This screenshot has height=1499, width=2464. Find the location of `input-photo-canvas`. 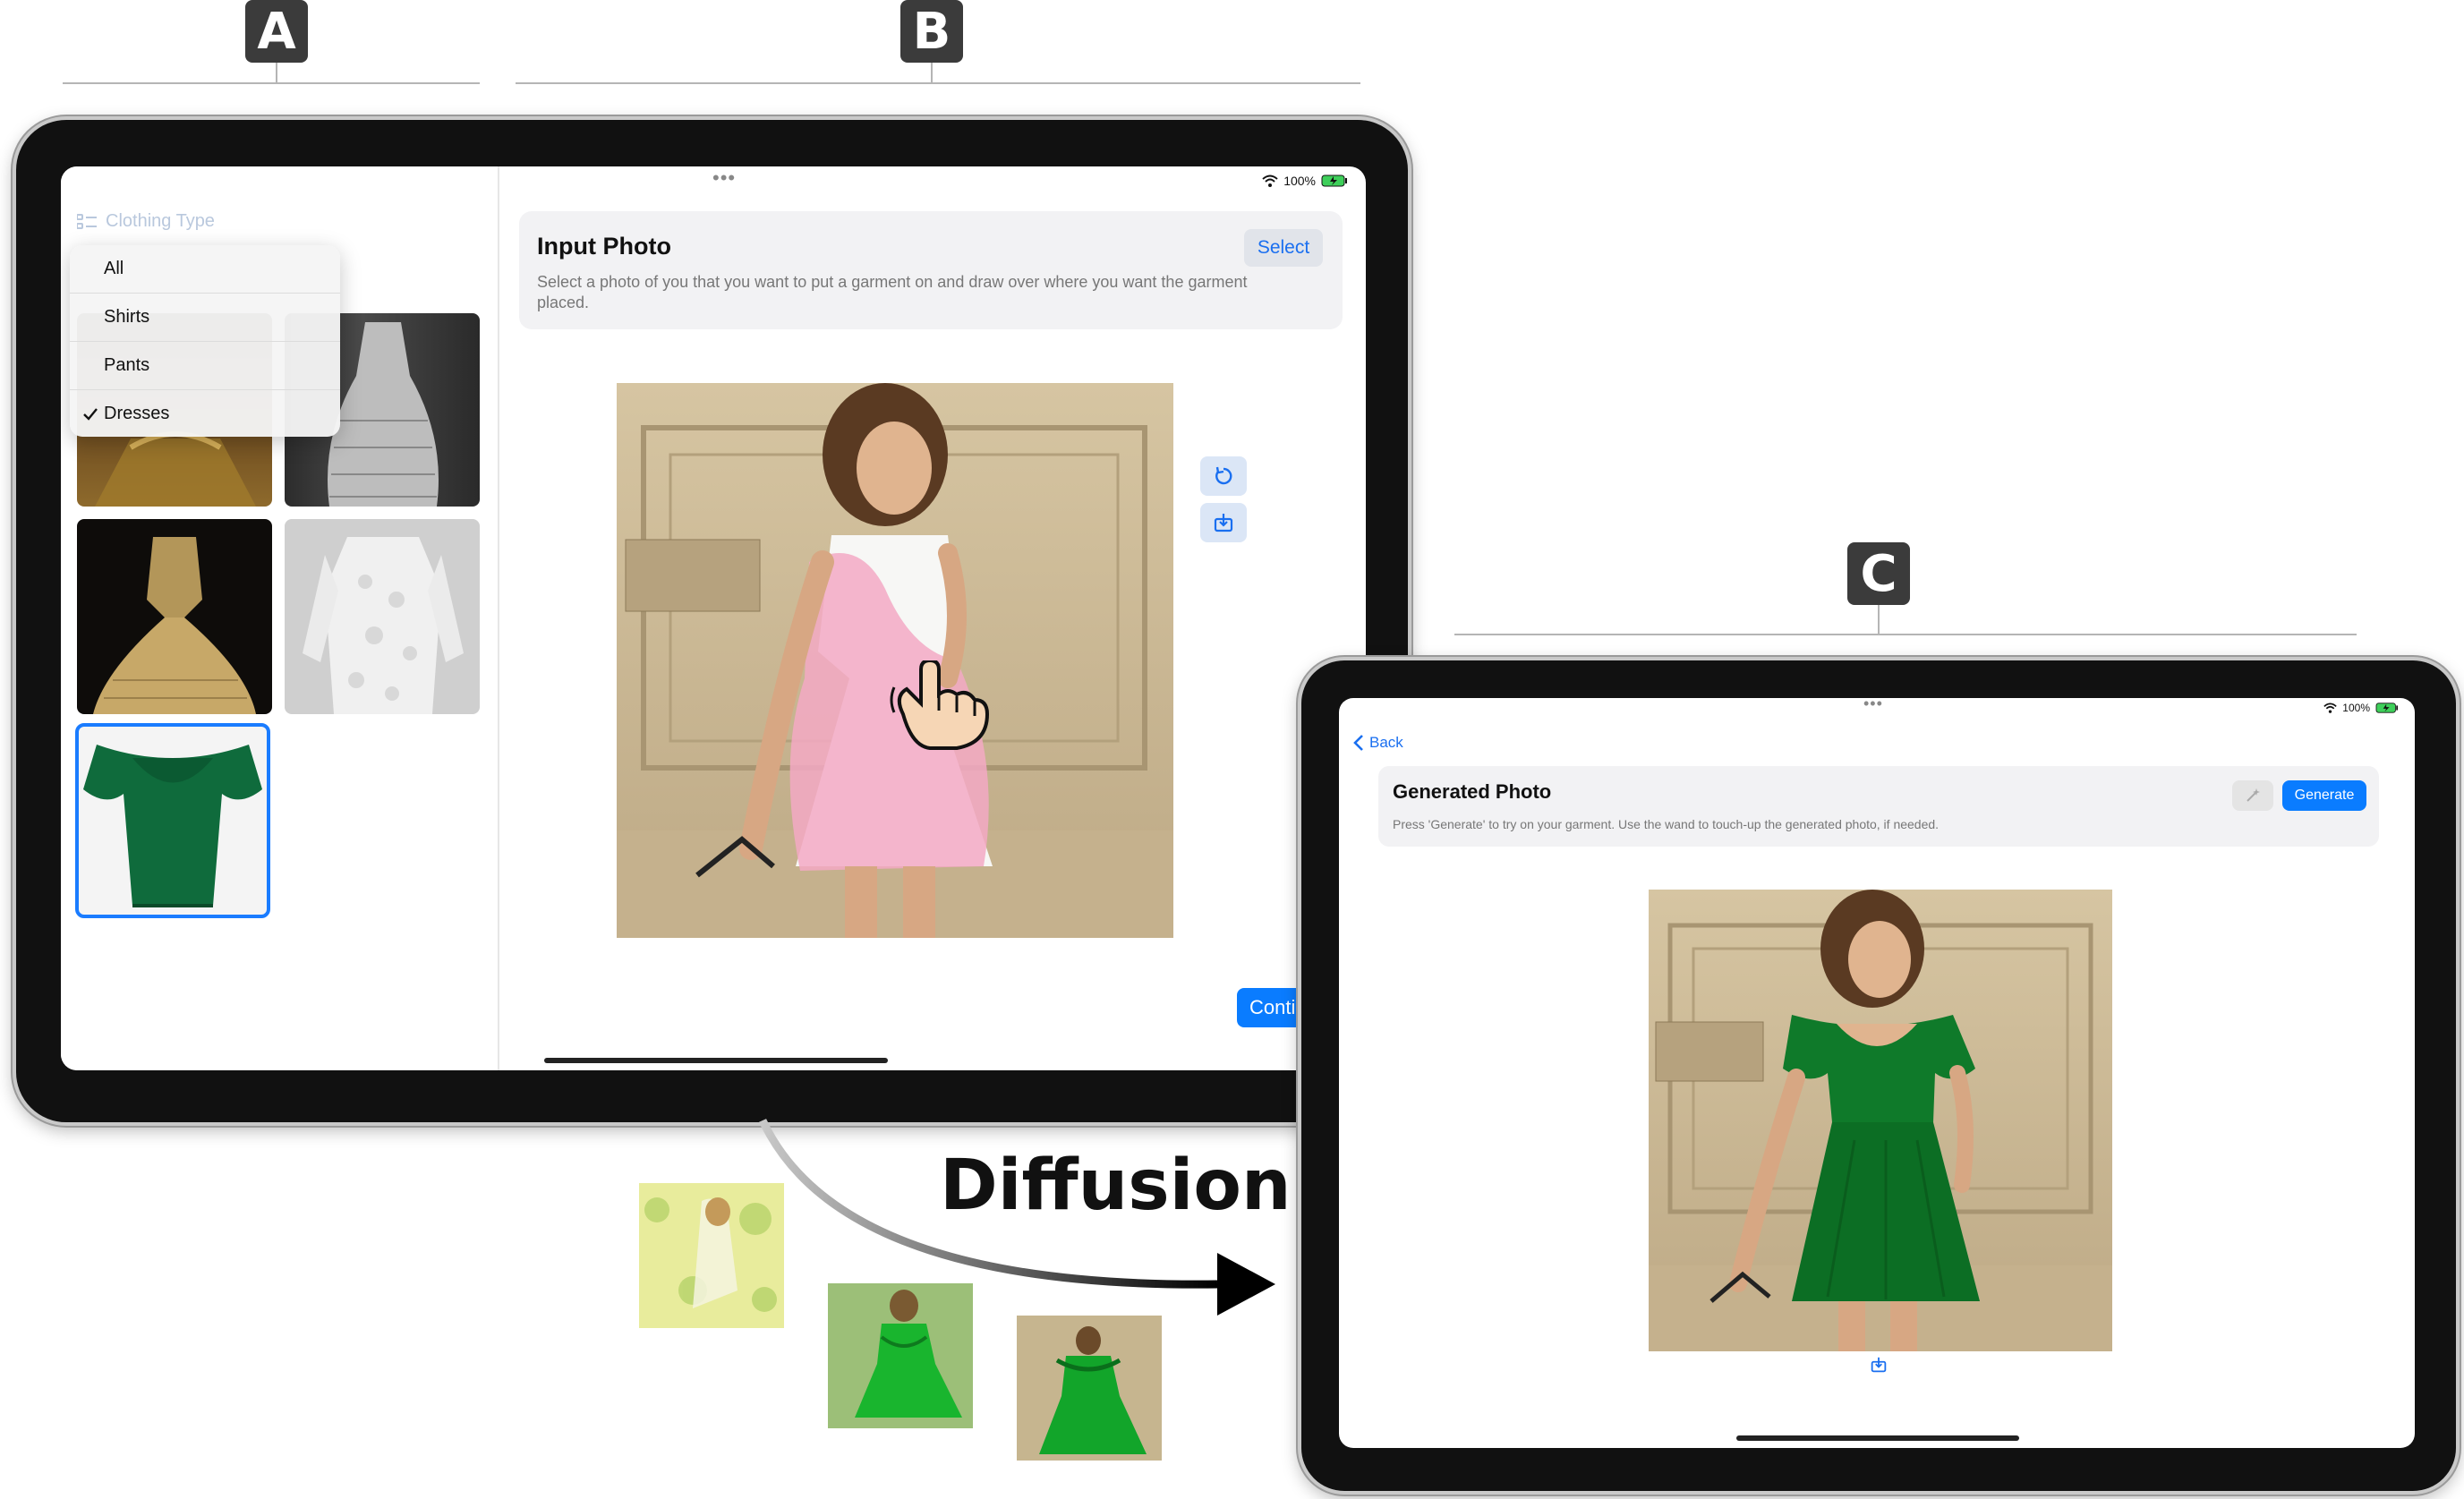

input-photo-canvas is located at coordinates (895, 660).